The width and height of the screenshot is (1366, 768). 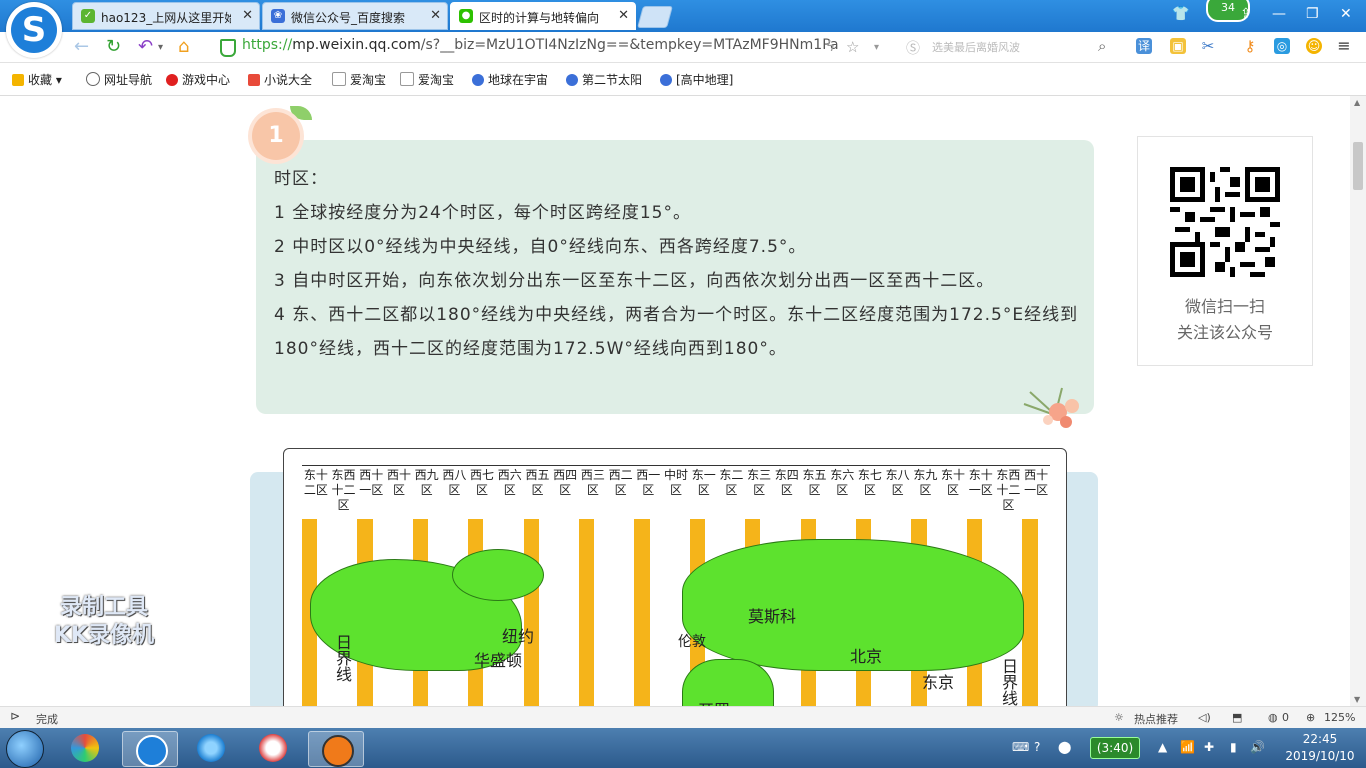 What do you see at coordinates (1358, 401) in the screenshot?
I see `vertical-scrollbar: ▲ ▼` at bounding box center [1358, 401].